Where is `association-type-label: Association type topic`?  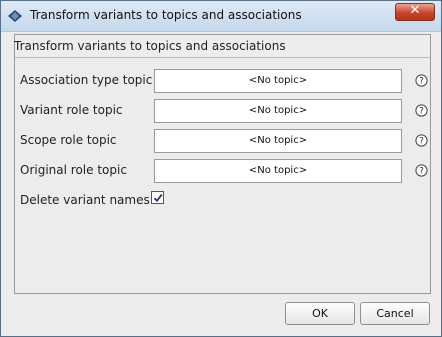 association-type-label: Association type topic is located at coordinates (86, 80).